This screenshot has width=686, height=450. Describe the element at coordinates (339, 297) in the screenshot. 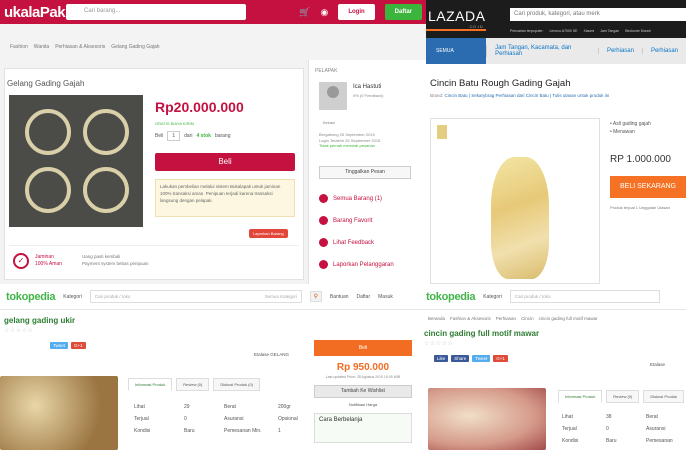

I see `help-link: Bantuan` at that location.